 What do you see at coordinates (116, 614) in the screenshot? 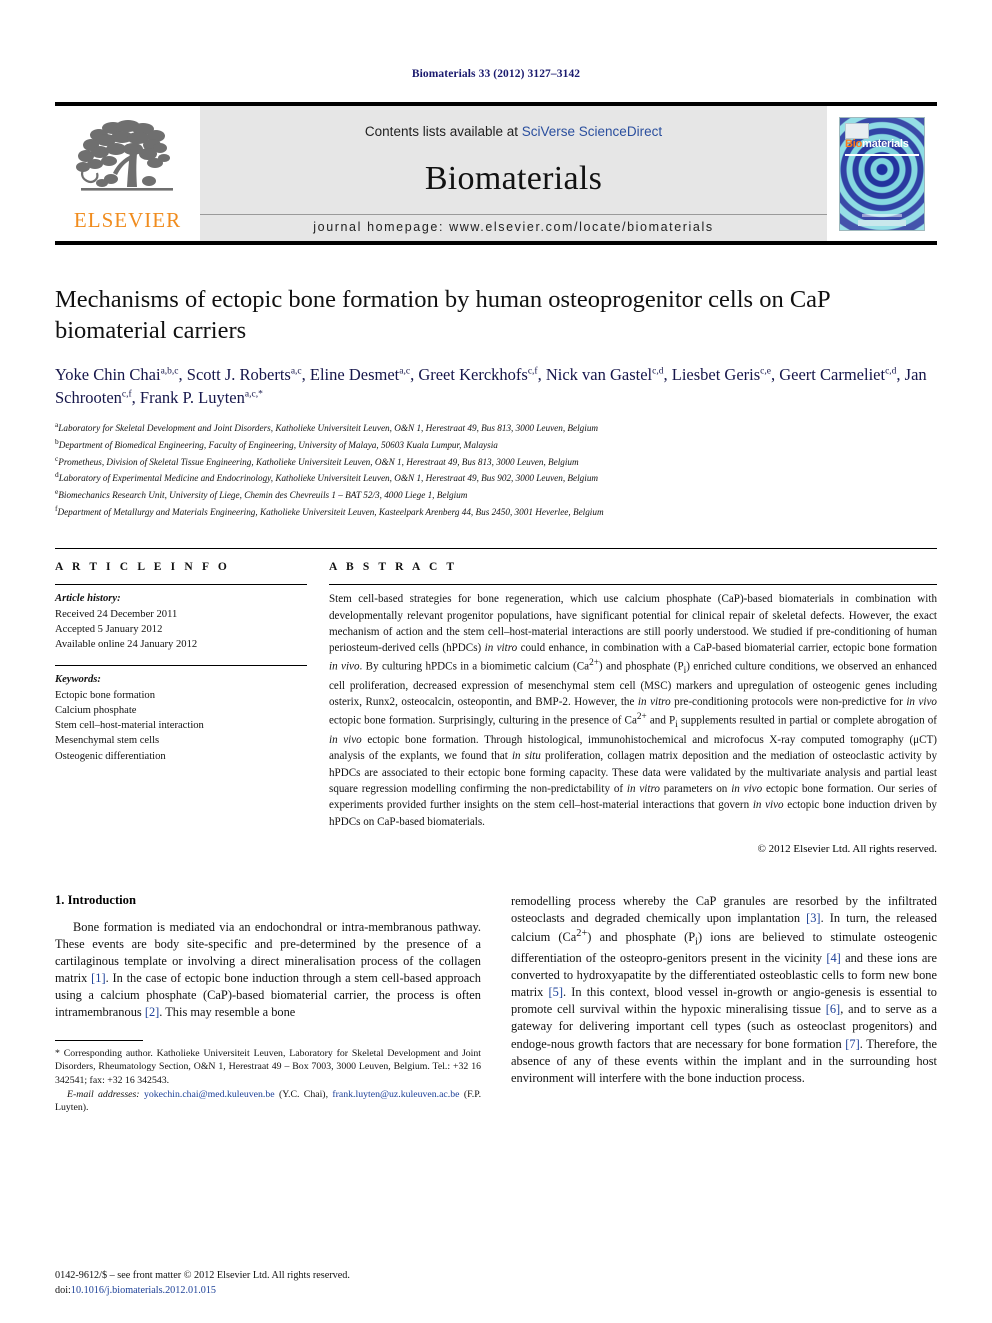
I see `history-item: Received 24 December 2011` at bounding box center [116, 614].